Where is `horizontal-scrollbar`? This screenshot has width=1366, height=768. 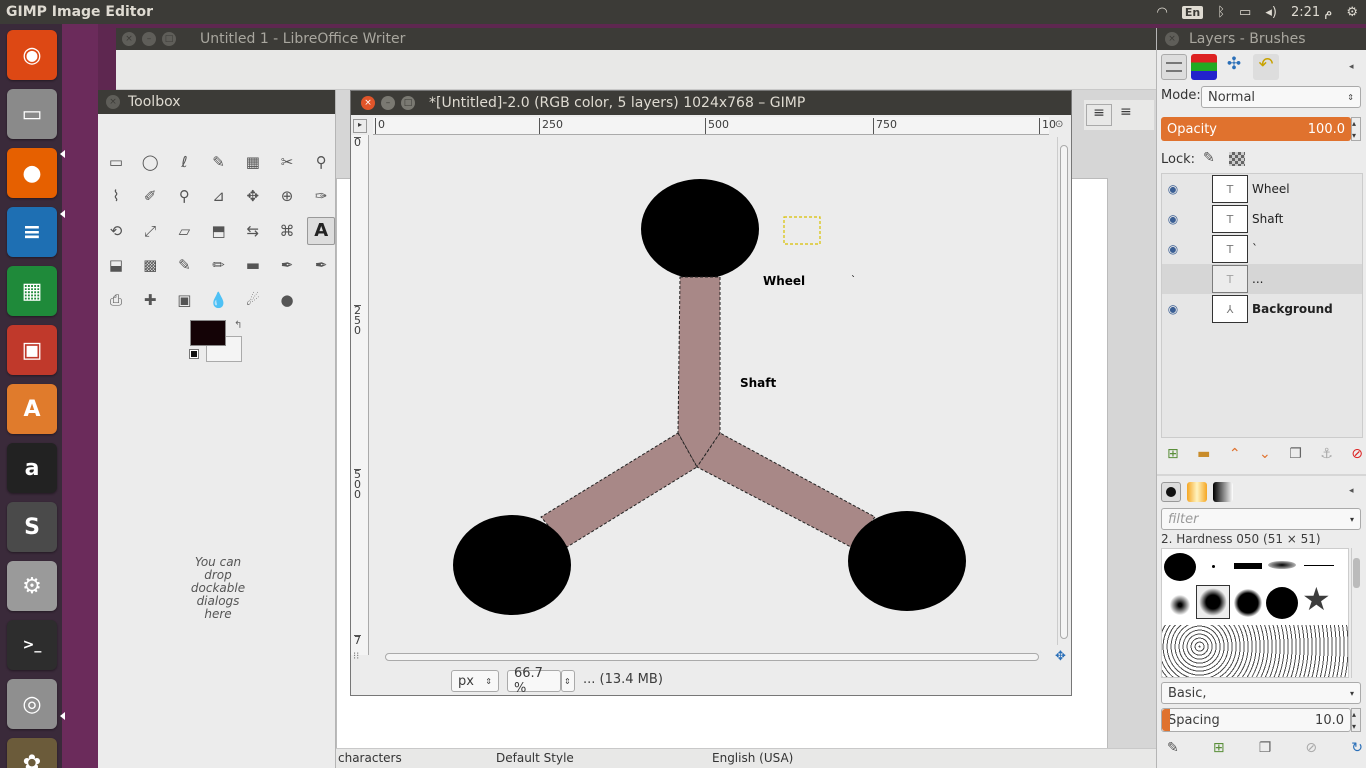 horizontal-scrollbar is located at coordinates (713, 657).